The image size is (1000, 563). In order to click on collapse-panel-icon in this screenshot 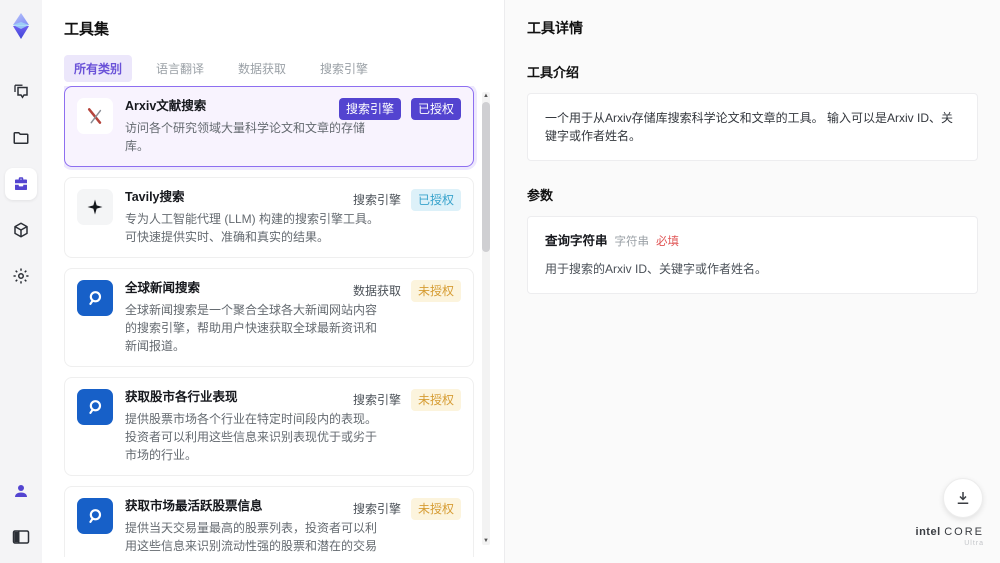, I will do `click(21, 537)`.